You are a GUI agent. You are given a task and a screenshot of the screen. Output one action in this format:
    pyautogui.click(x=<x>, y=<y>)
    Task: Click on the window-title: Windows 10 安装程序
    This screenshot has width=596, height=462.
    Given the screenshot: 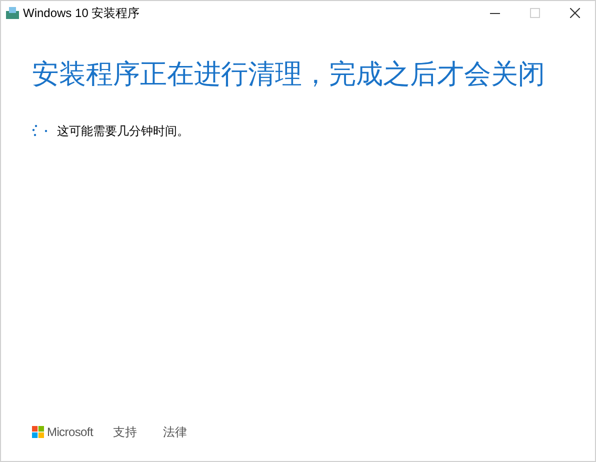 What is the action you would take?
    pyautogui.click(x=81, y=13)
    